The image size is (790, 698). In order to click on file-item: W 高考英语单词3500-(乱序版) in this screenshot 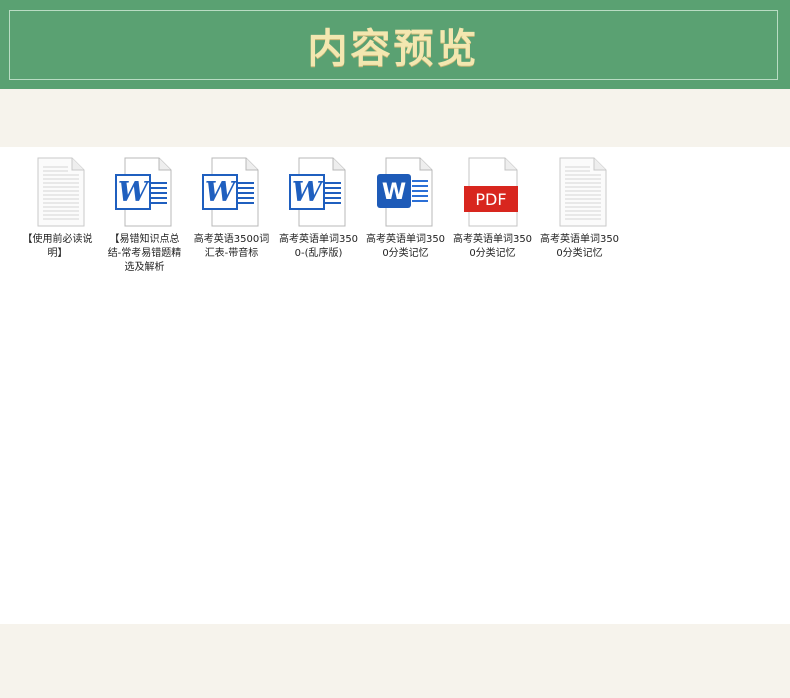, I will do `click(318, 216)`.